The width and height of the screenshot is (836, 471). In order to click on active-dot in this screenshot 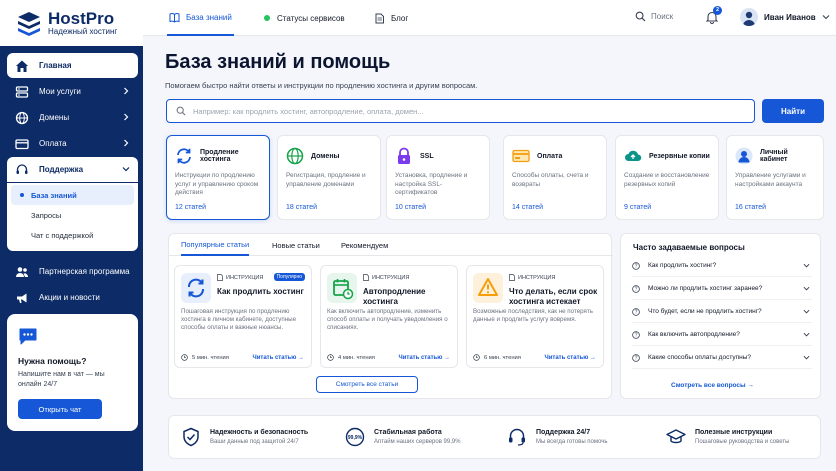, I will do `click(22, 195)`.